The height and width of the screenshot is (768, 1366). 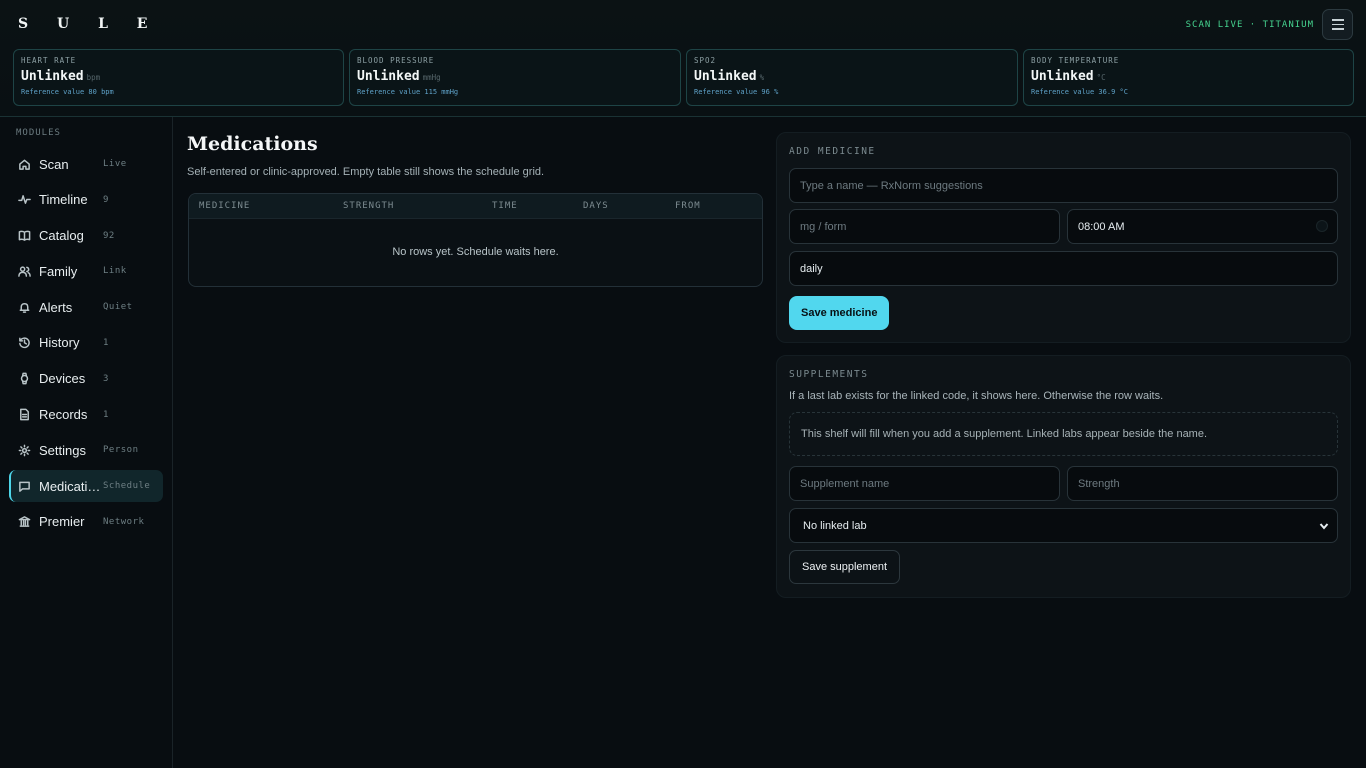 What do you see at coordinates (24, 414) in the screenshot?
I see `file-icon` at bounding box center [24, 414].